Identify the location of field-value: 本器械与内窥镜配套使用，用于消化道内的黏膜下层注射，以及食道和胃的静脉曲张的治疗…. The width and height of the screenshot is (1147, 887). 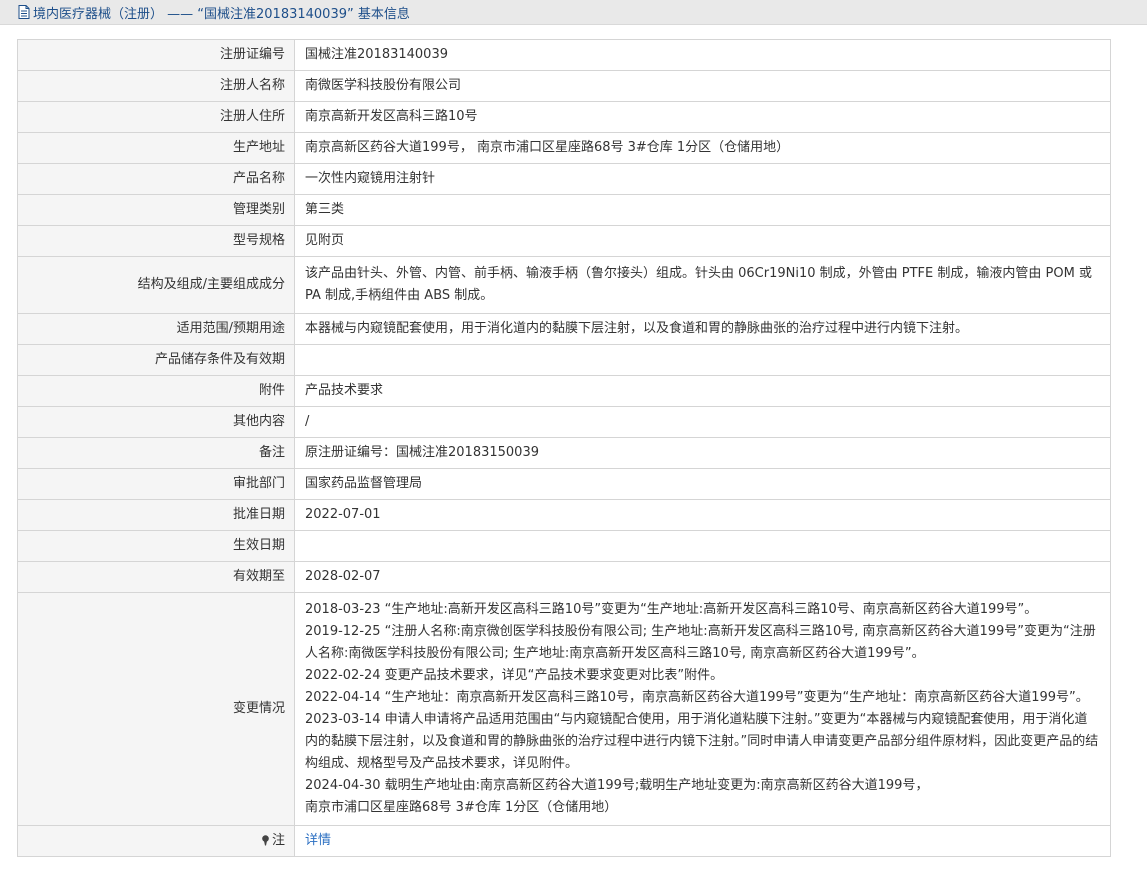
(702, 329).